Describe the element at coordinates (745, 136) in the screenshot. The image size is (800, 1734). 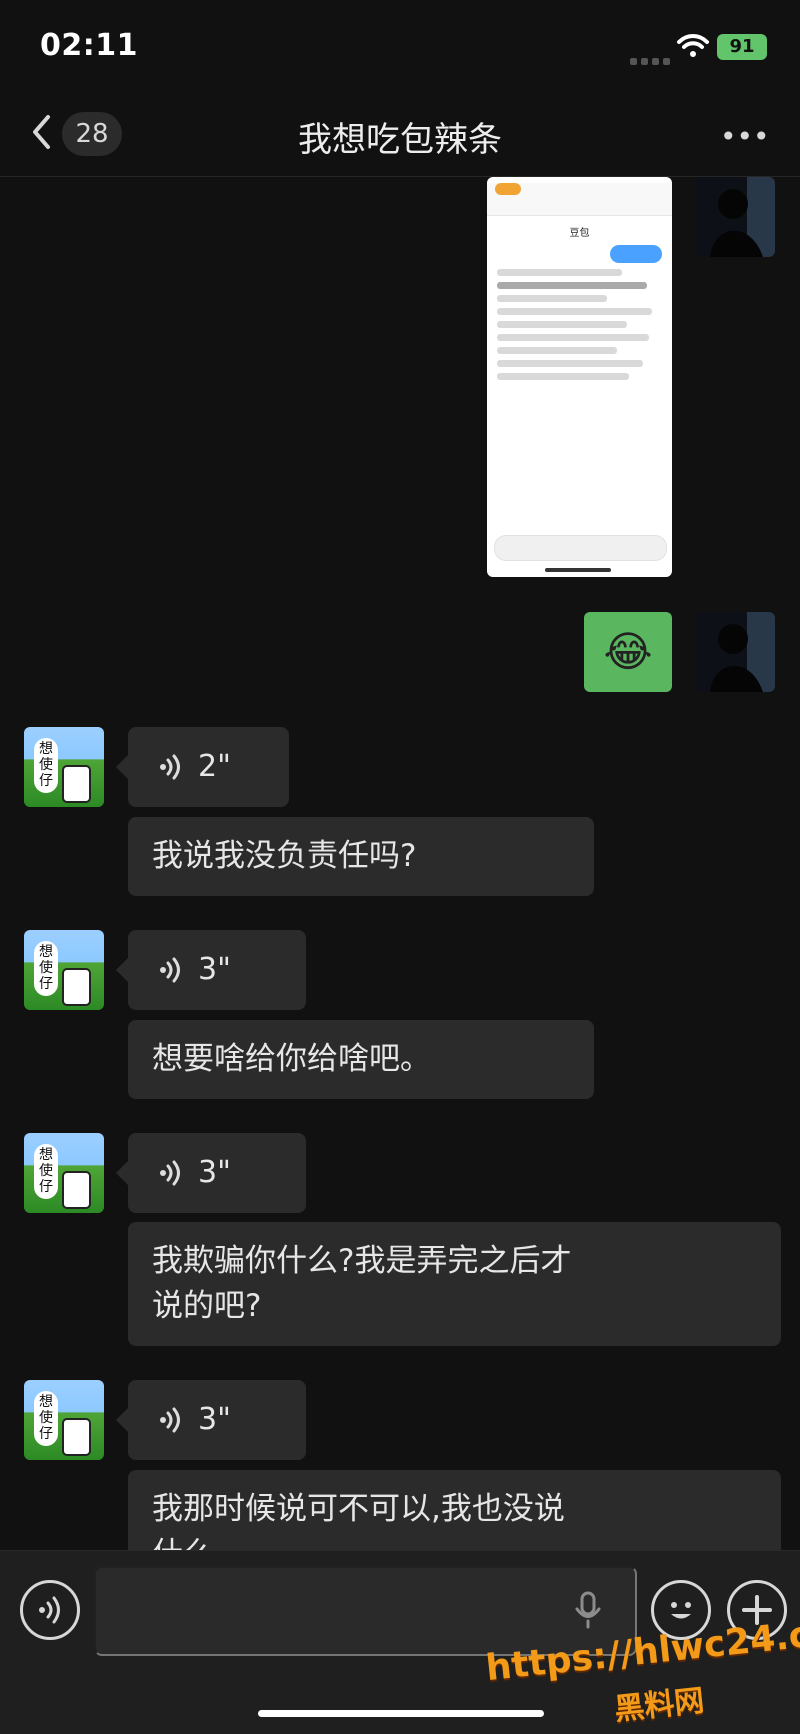
I see `more-horizontal-icon: •••` at that location.